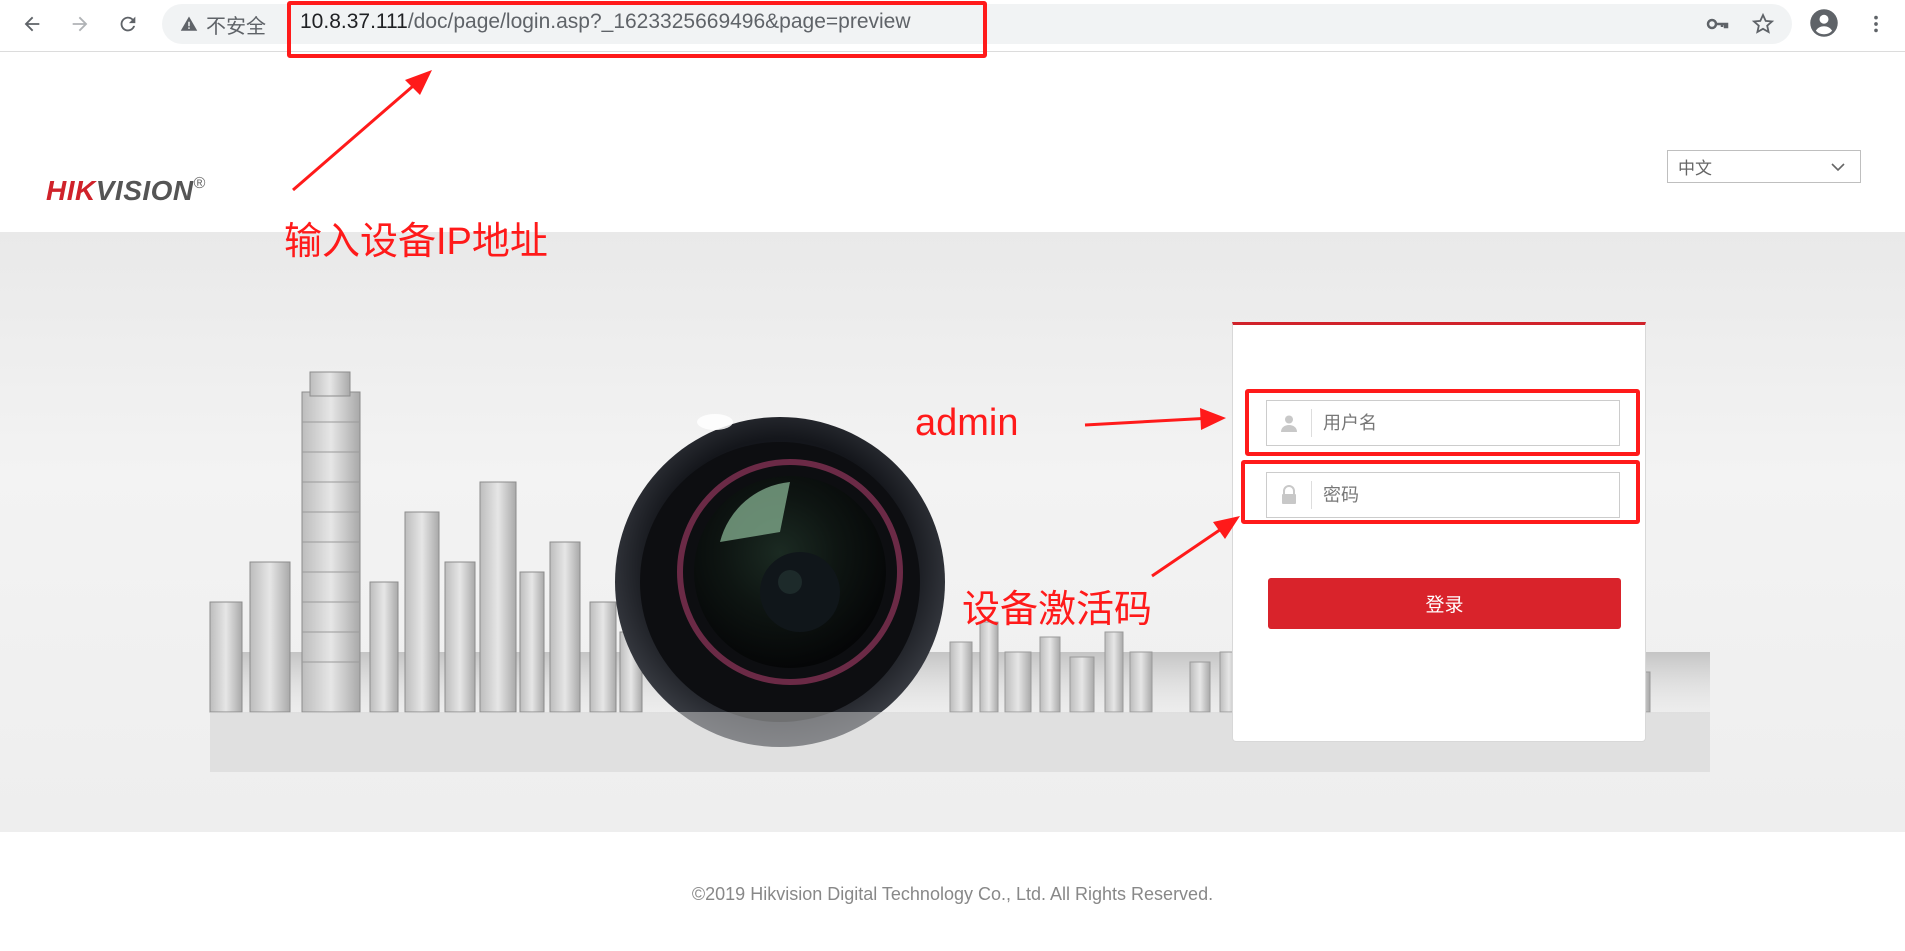 The height and width of the screenshot is (951, 1905). I want to click on registered-mark: ®, so click(199, 183).